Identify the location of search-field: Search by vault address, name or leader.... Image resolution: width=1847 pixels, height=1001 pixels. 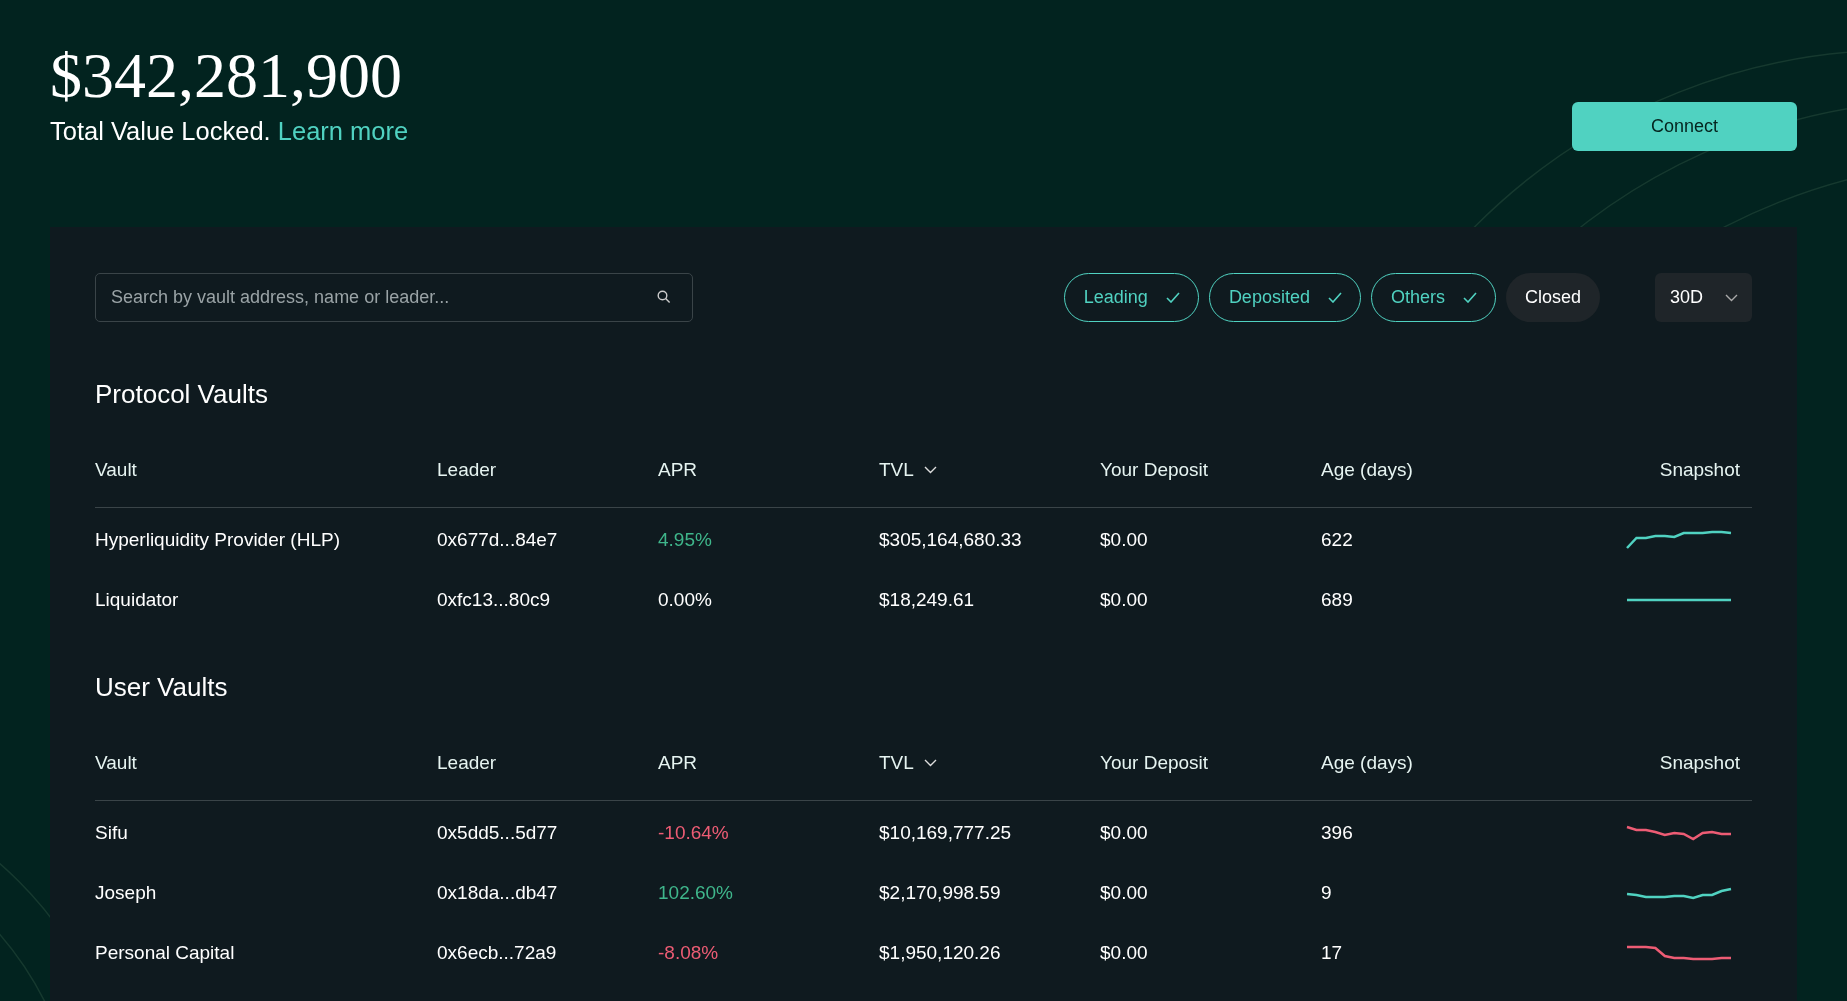
(394, 297).